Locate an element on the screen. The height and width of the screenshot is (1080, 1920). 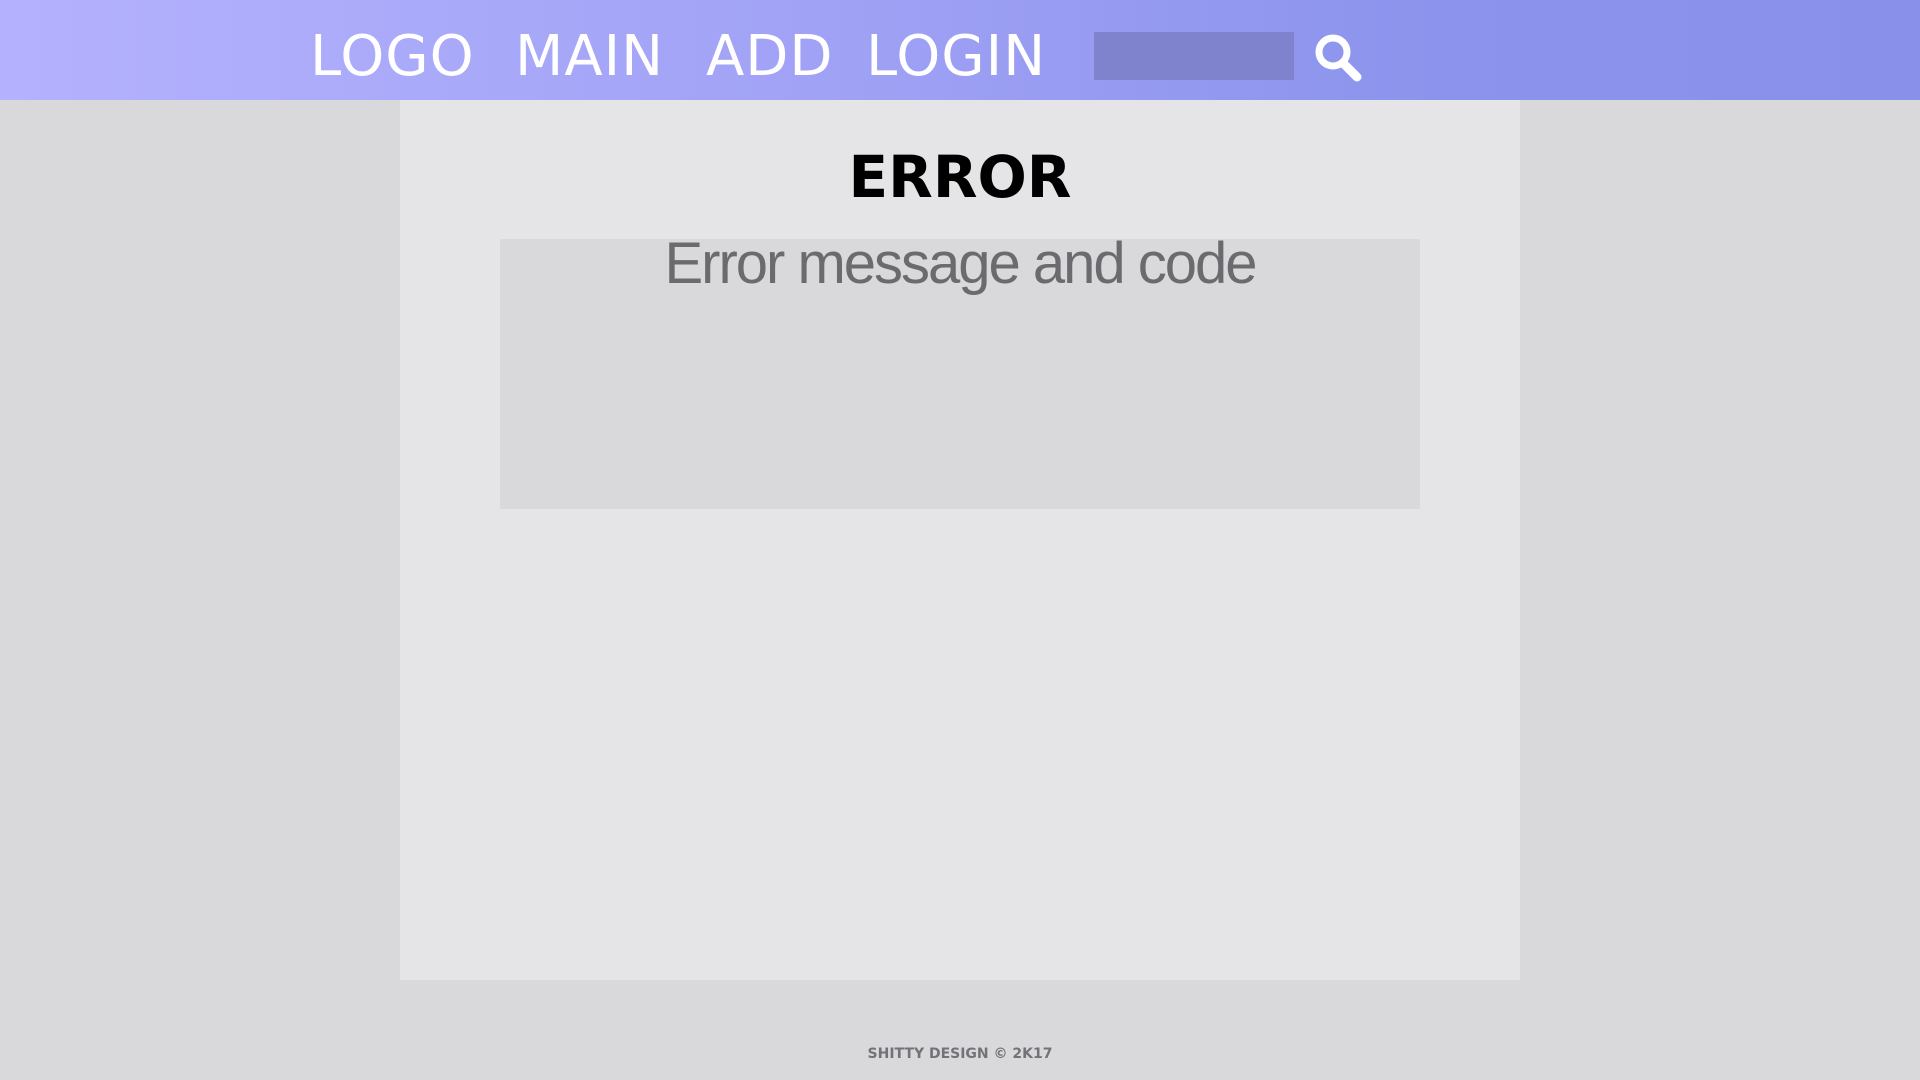
search-icon is located at coordinates (1338, 58).